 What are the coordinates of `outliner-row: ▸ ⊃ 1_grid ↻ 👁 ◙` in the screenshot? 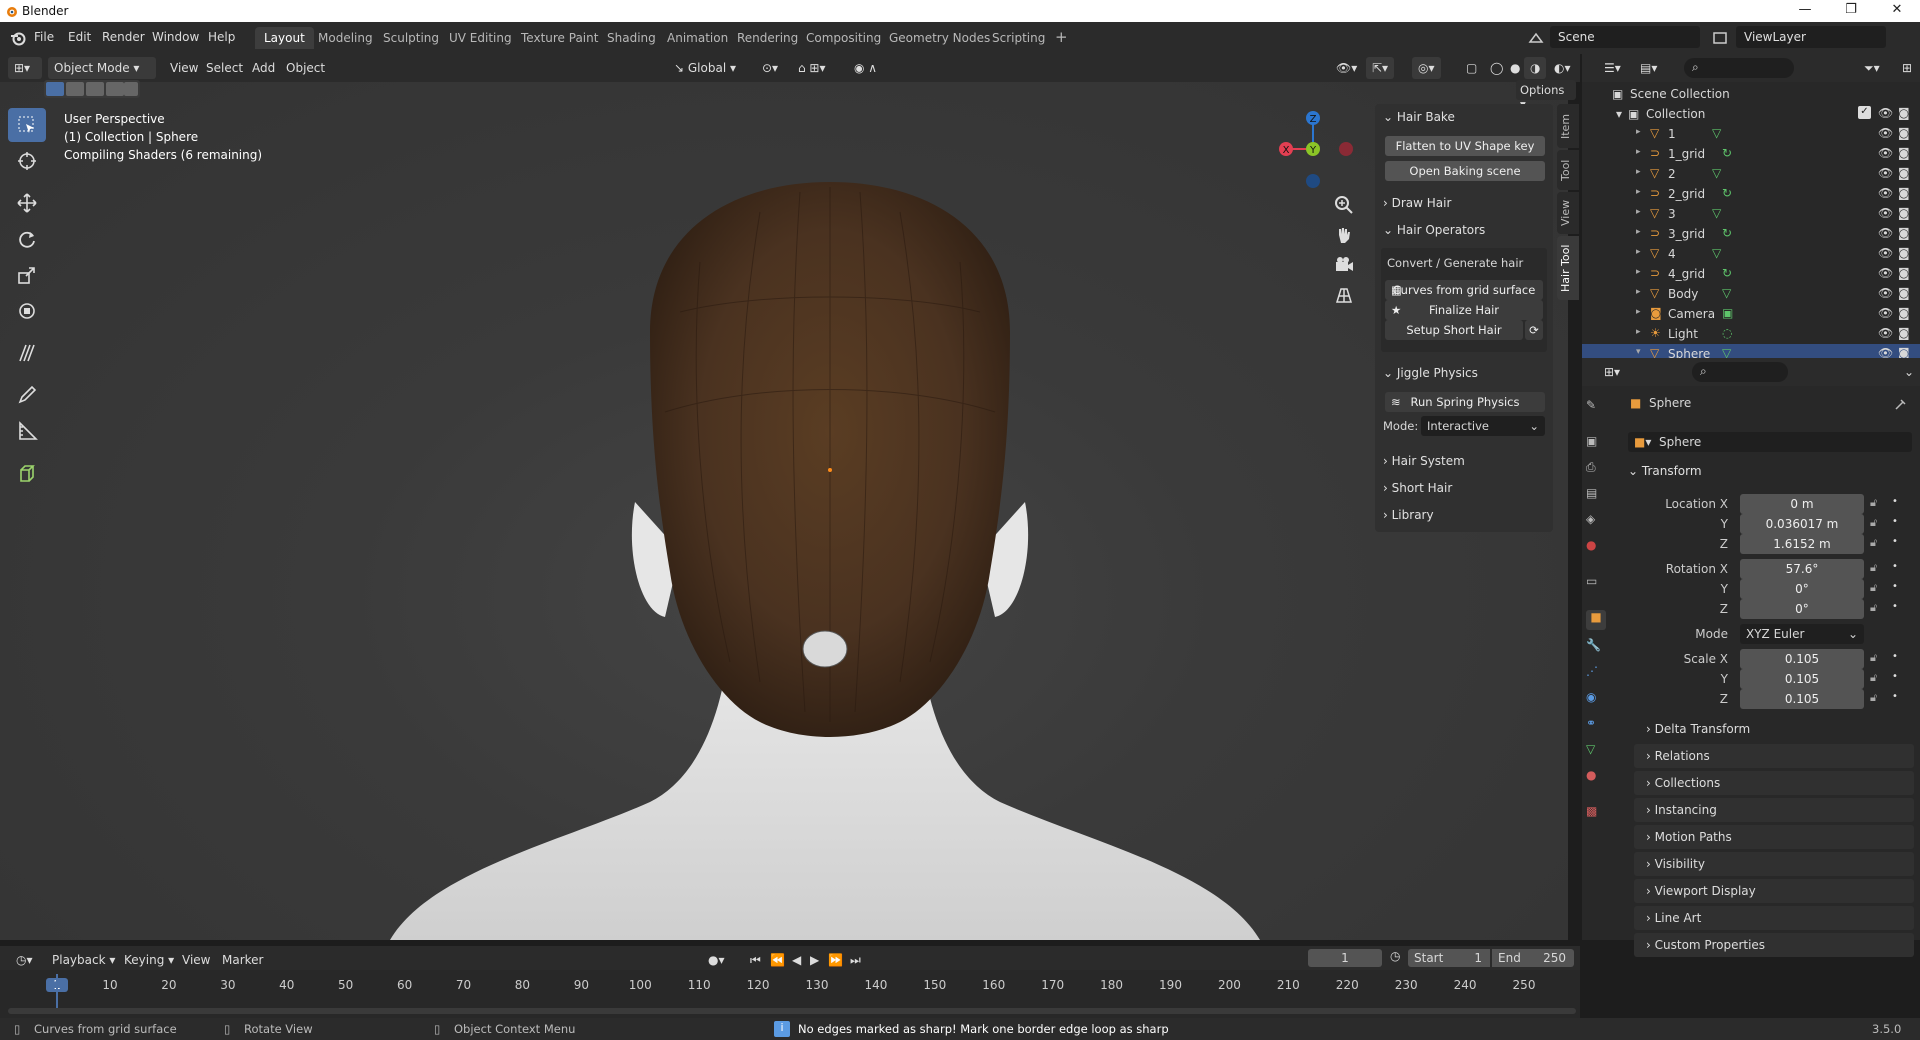 It's located at (1751, 154).